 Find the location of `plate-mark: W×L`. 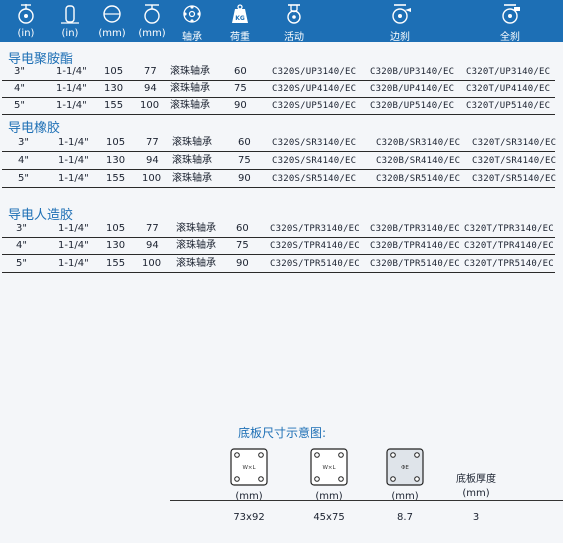

plate-mark: W×L is located at coordinates (329, 468).